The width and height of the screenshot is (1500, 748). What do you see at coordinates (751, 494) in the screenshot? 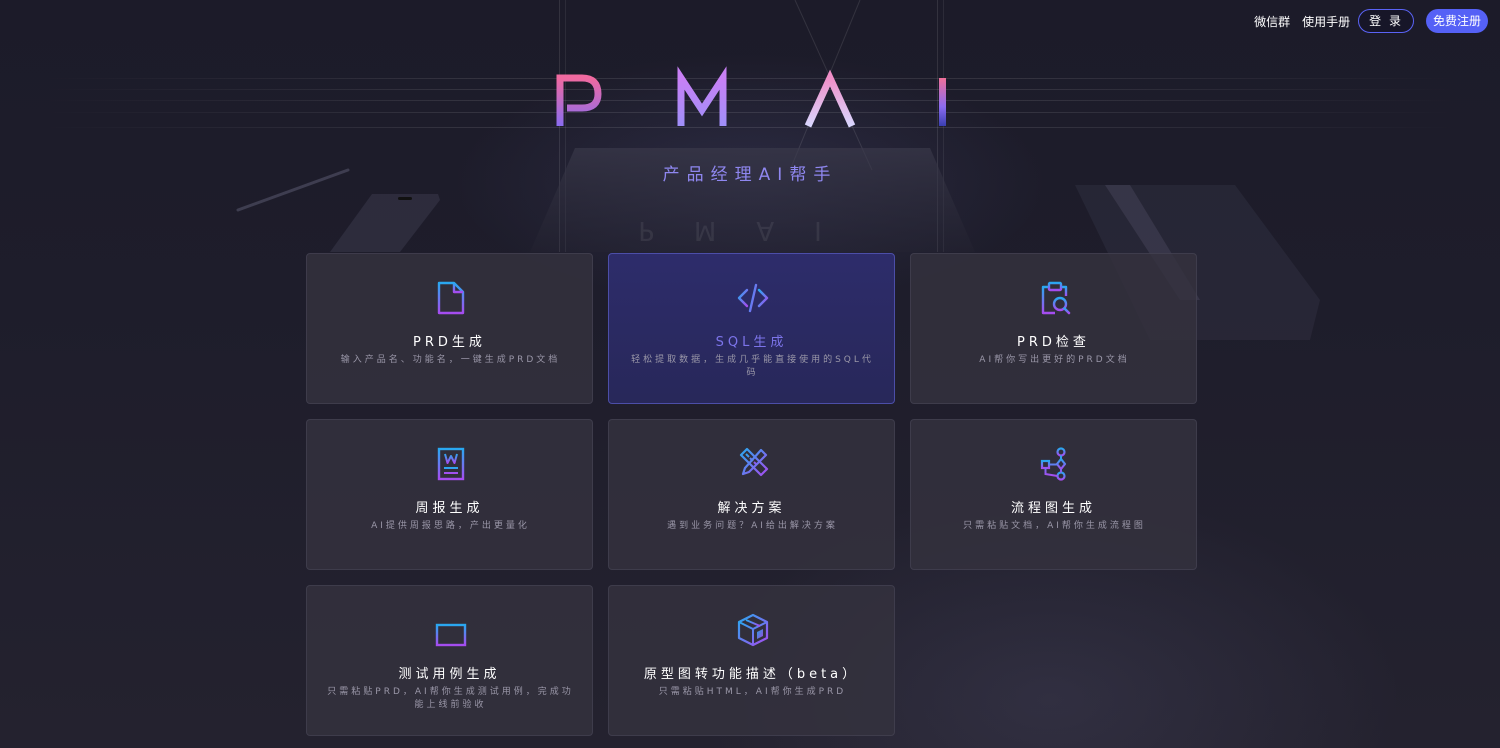
I see `card-solution: 解决方案 遇到业务问题？AI给出解决方案` at bounding box center [751, 494].